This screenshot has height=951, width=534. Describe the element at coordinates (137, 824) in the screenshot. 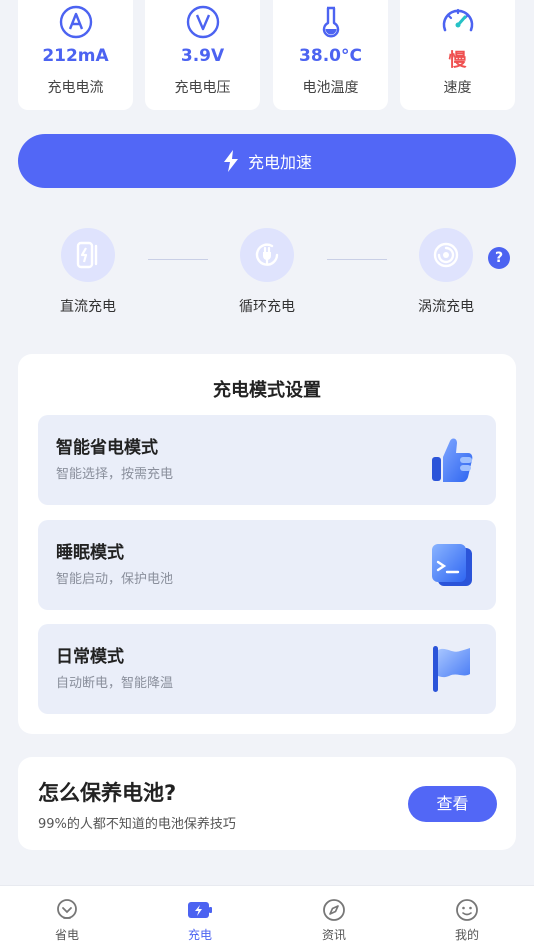

I see `tips-subtitle: 99%的人都不知道的电池保养技巧` at that location.